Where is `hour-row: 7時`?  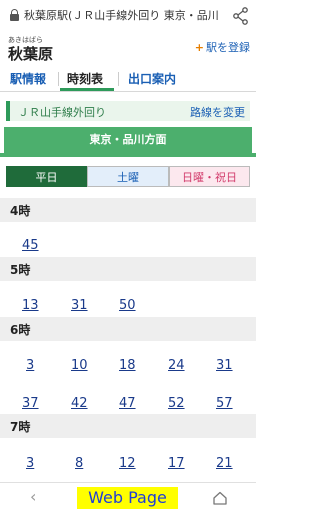 hour-row: 7時 is located at coordinates (128, 426).